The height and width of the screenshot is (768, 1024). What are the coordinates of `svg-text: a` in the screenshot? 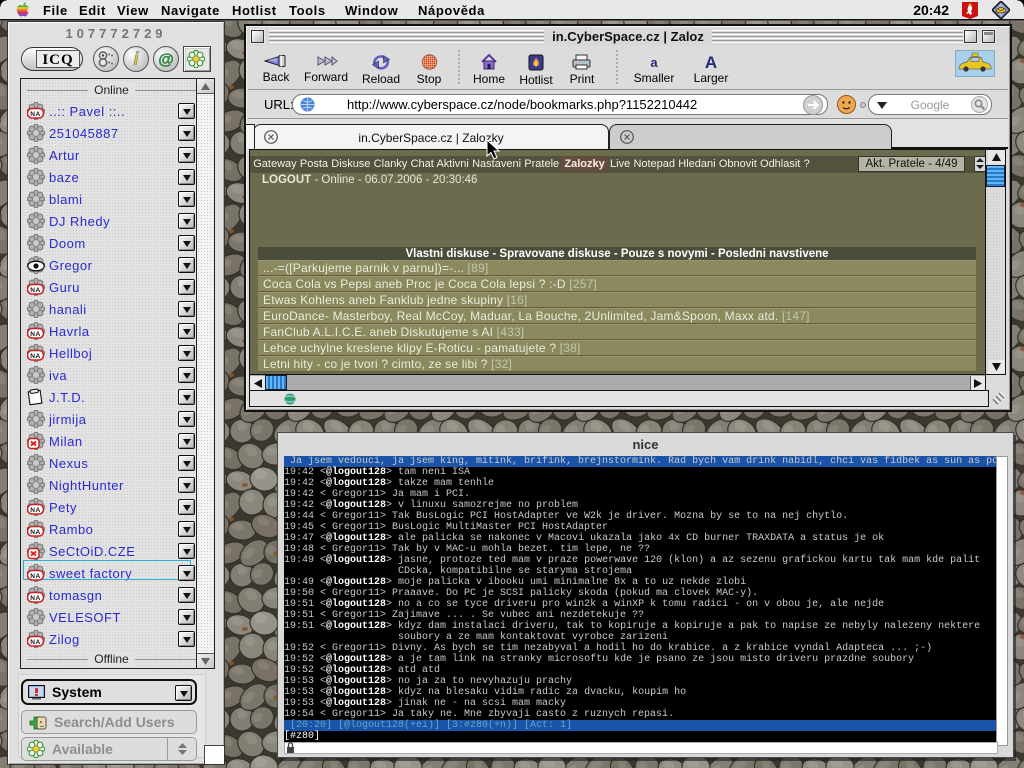 It's located at (654, 62).